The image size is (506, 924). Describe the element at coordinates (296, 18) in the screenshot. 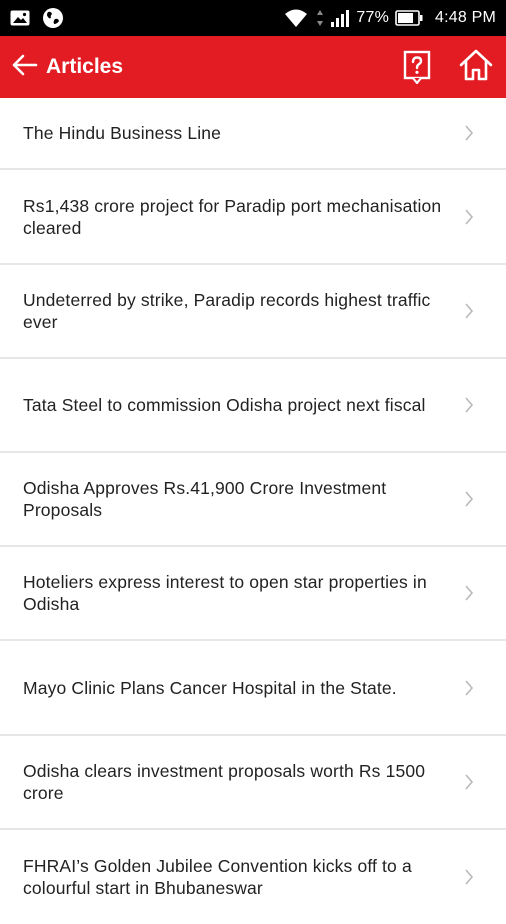

I see `wifi-icon` at that location.